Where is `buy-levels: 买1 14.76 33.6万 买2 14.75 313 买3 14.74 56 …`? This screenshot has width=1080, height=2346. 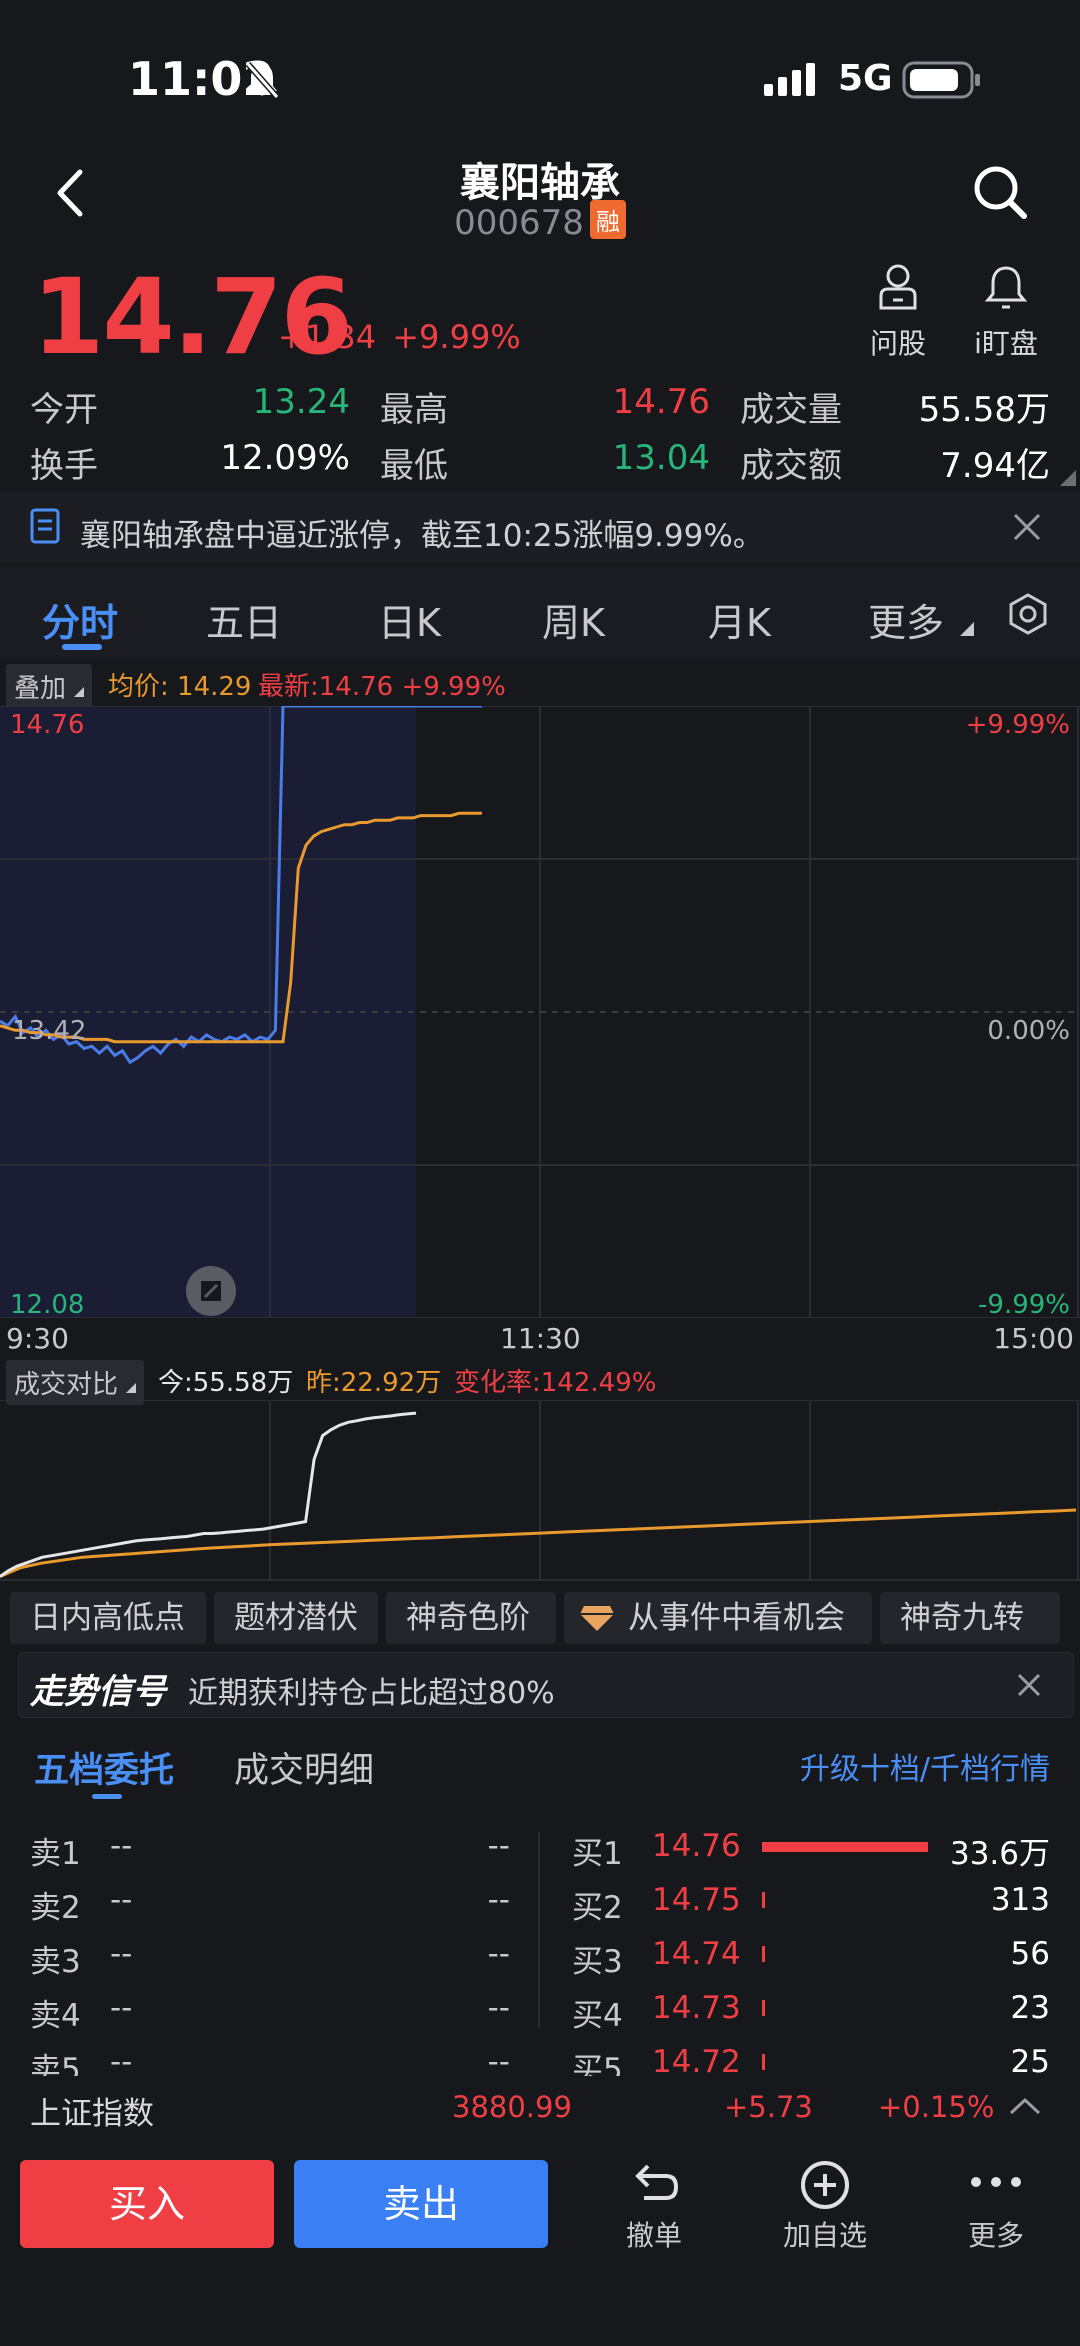
buy-levels: 买1 14.76 33.6万 买2 14.75 313 买3 14.74 56 … is located at coordinates (811, 1955).